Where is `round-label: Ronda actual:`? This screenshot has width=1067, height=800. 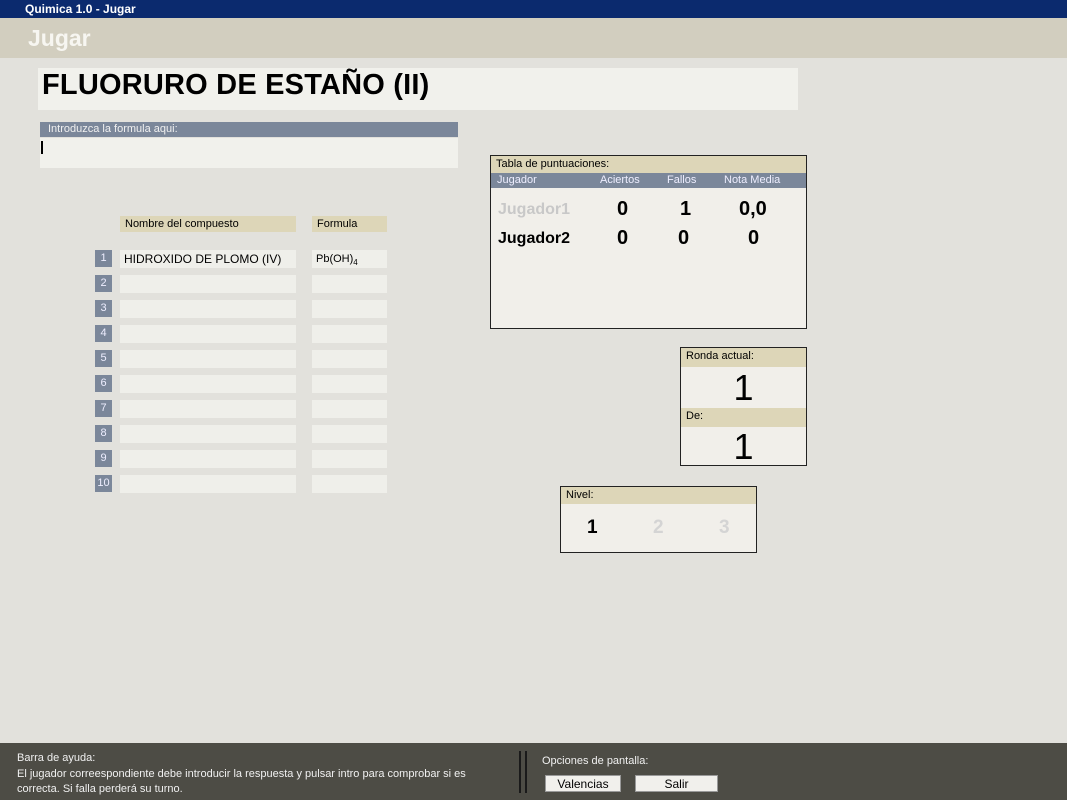
round-label: Ronda actual: is located at coordinates (743, 357).